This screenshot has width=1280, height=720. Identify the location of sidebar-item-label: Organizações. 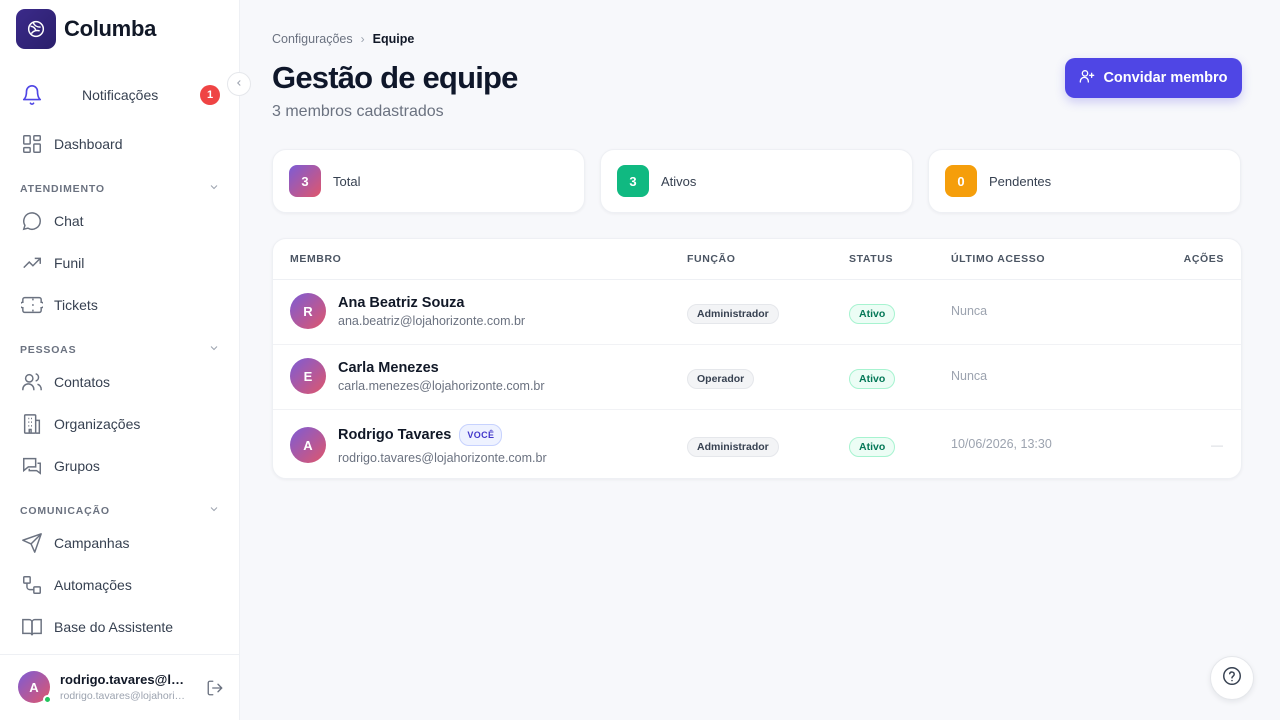
(97, 424).